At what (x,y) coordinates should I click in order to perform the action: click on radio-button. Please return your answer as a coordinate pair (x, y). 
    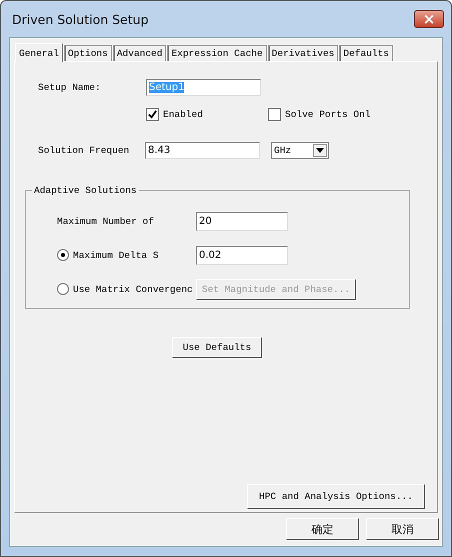
    Looking at the image, I should click on (63, 255).